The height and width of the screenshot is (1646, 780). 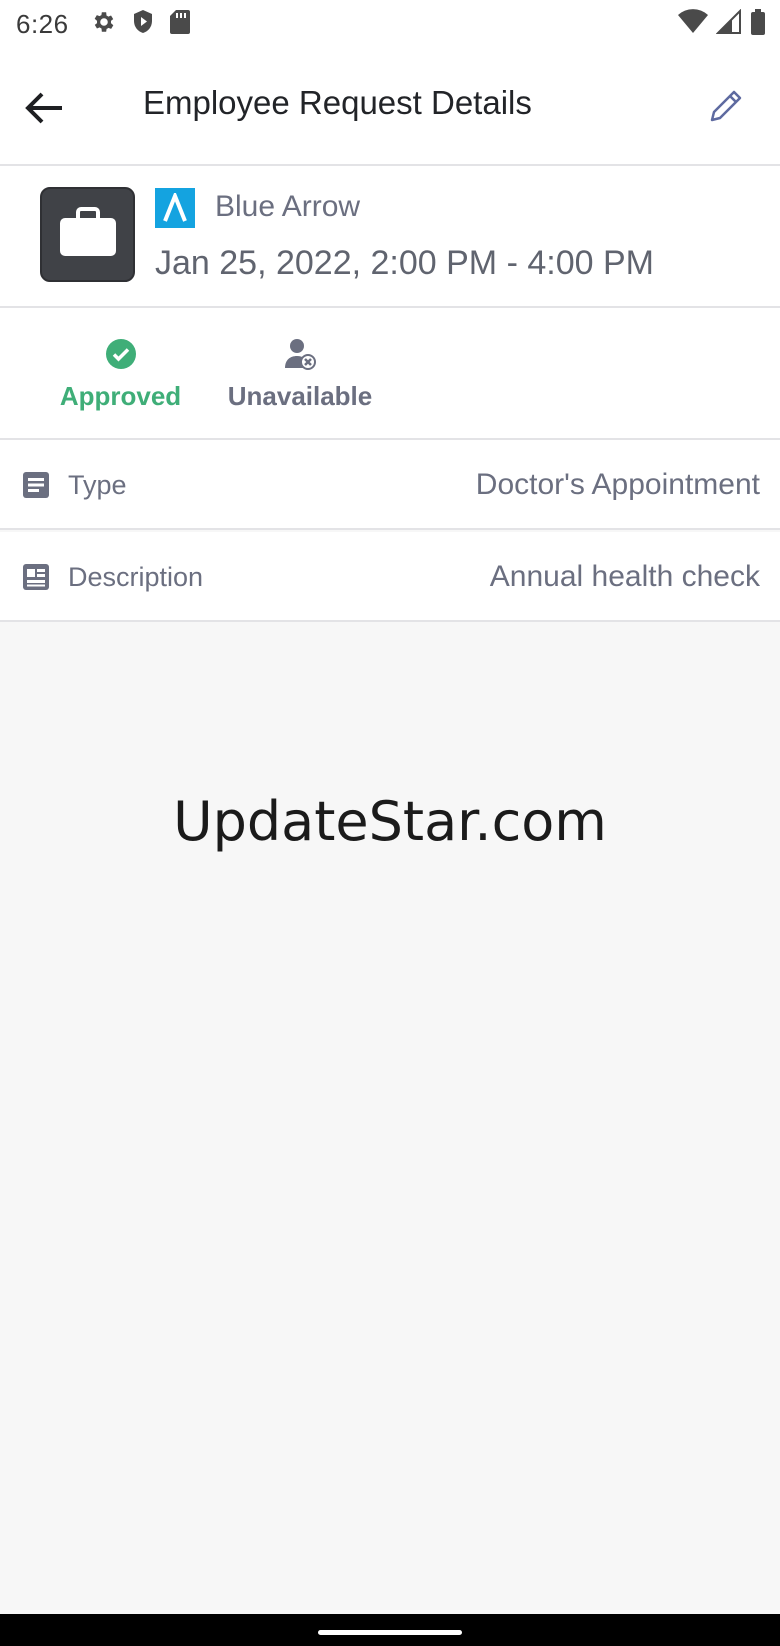 I want to click on home-indicator, so click(x=390, y=1632).